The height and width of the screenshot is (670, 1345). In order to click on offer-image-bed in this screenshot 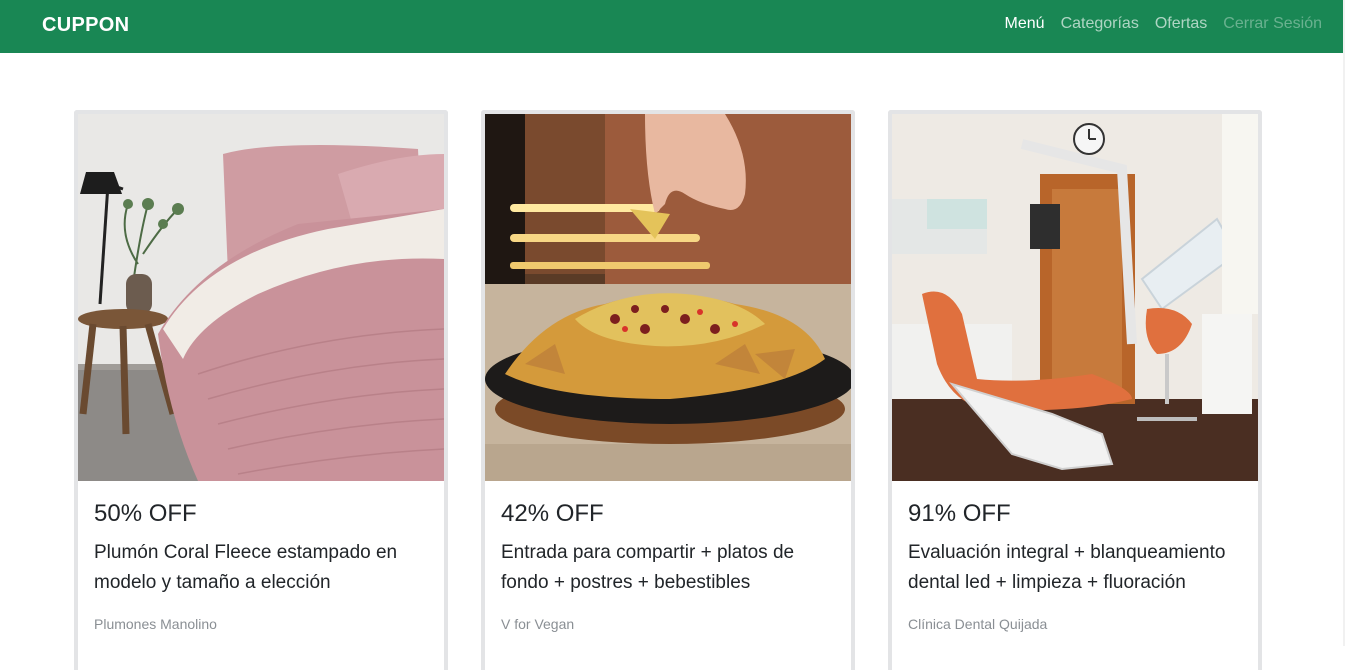, I will do `click(261, 297)`.